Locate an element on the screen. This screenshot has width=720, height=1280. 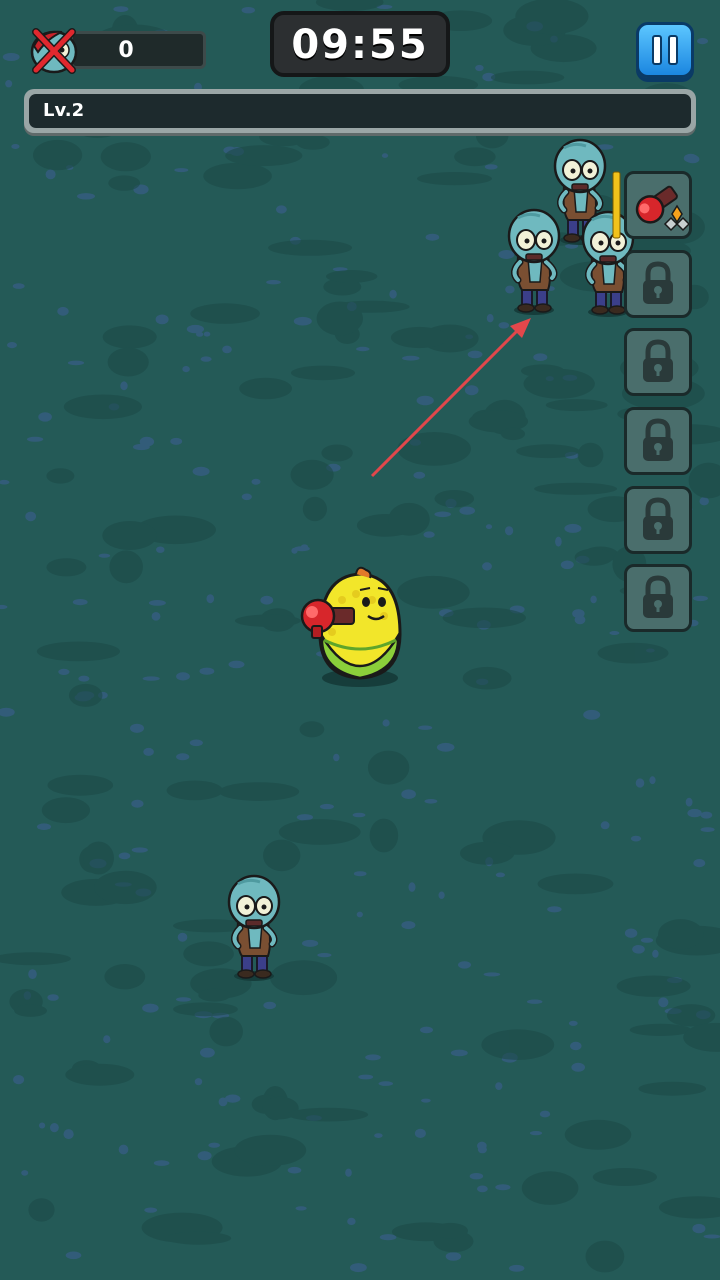
skill-slot-weapon is located at coordinates (658, 205).